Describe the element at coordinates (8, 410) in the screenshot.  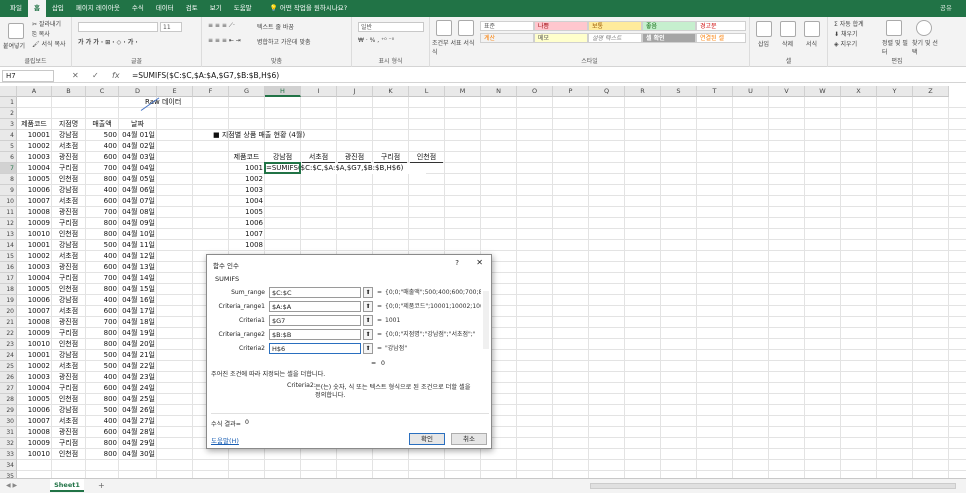
I see `row-header: 29` at that location.